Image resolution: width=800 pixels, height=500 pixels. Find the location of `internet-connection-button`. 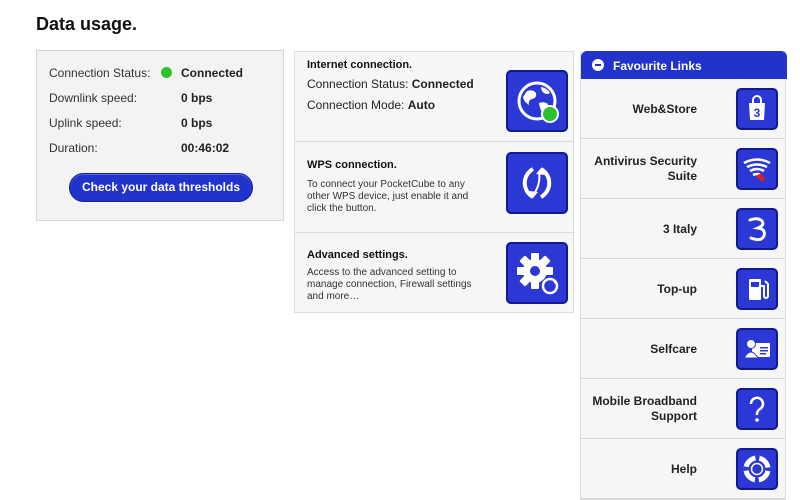

internet-connection-button is located at coordinates (537, 101).